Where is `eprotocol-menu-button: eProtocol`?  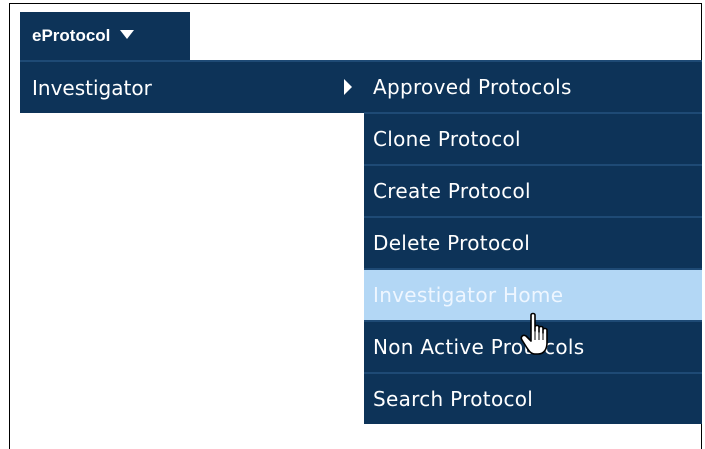 eprotocol-menu-button: eProtocol is located at coordinates (105, 36).